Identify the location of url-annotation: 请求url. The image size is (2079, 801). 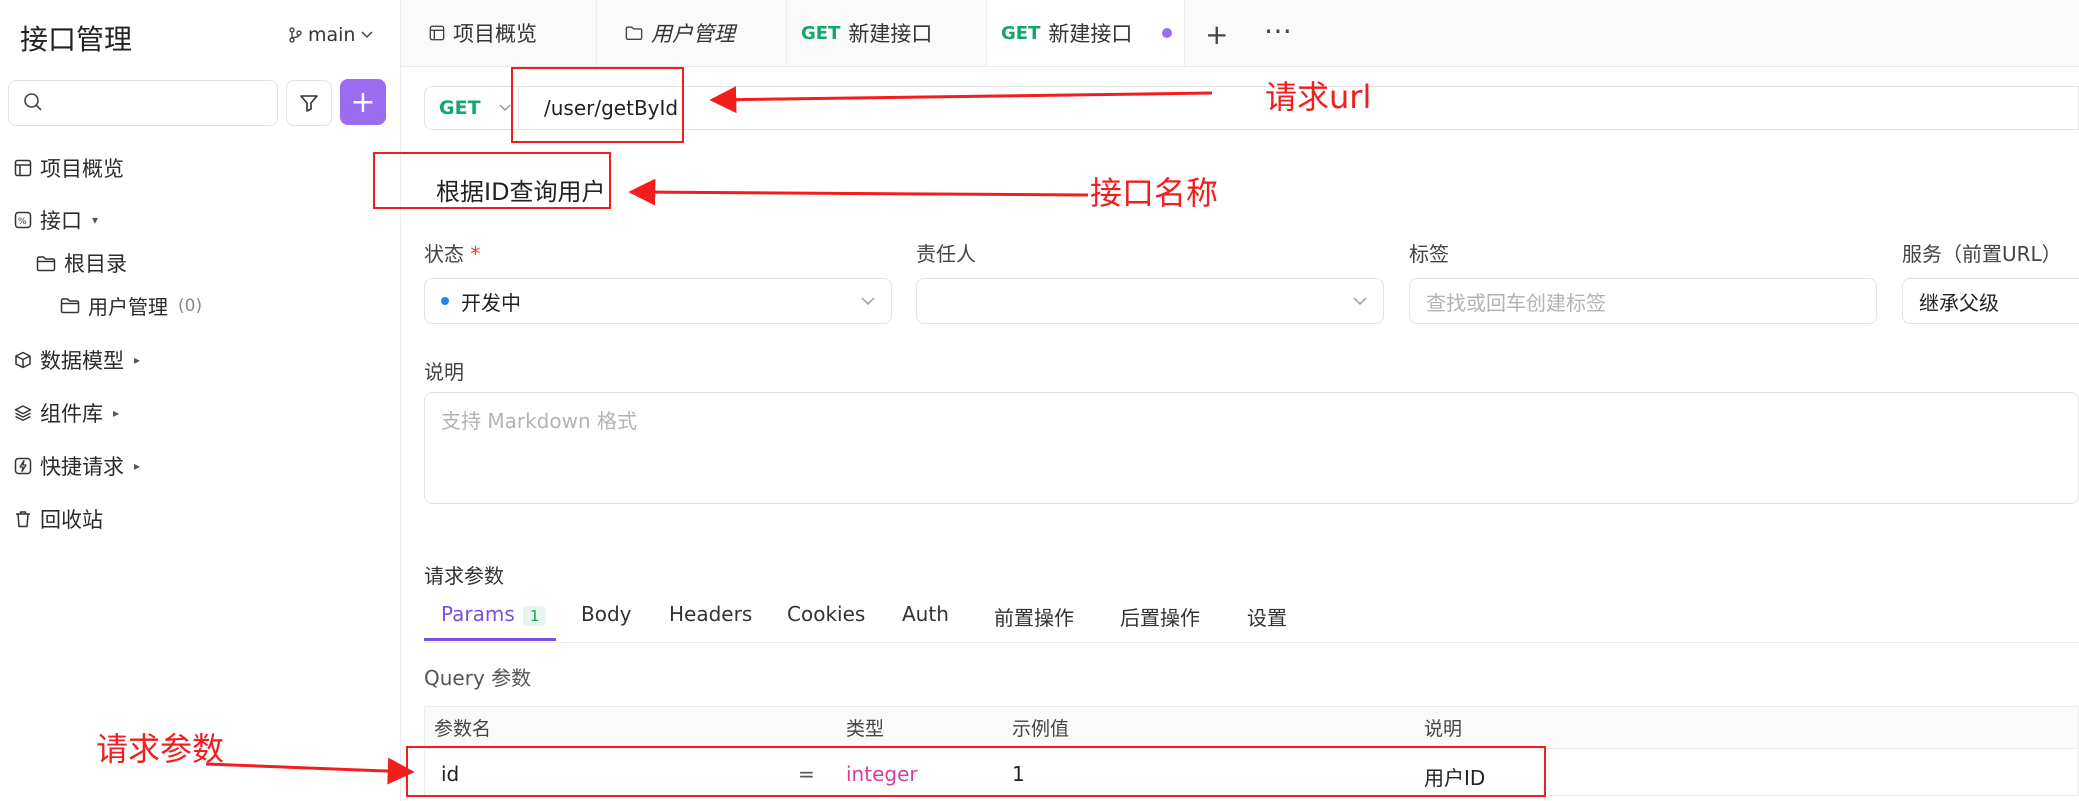
(1318, 97).